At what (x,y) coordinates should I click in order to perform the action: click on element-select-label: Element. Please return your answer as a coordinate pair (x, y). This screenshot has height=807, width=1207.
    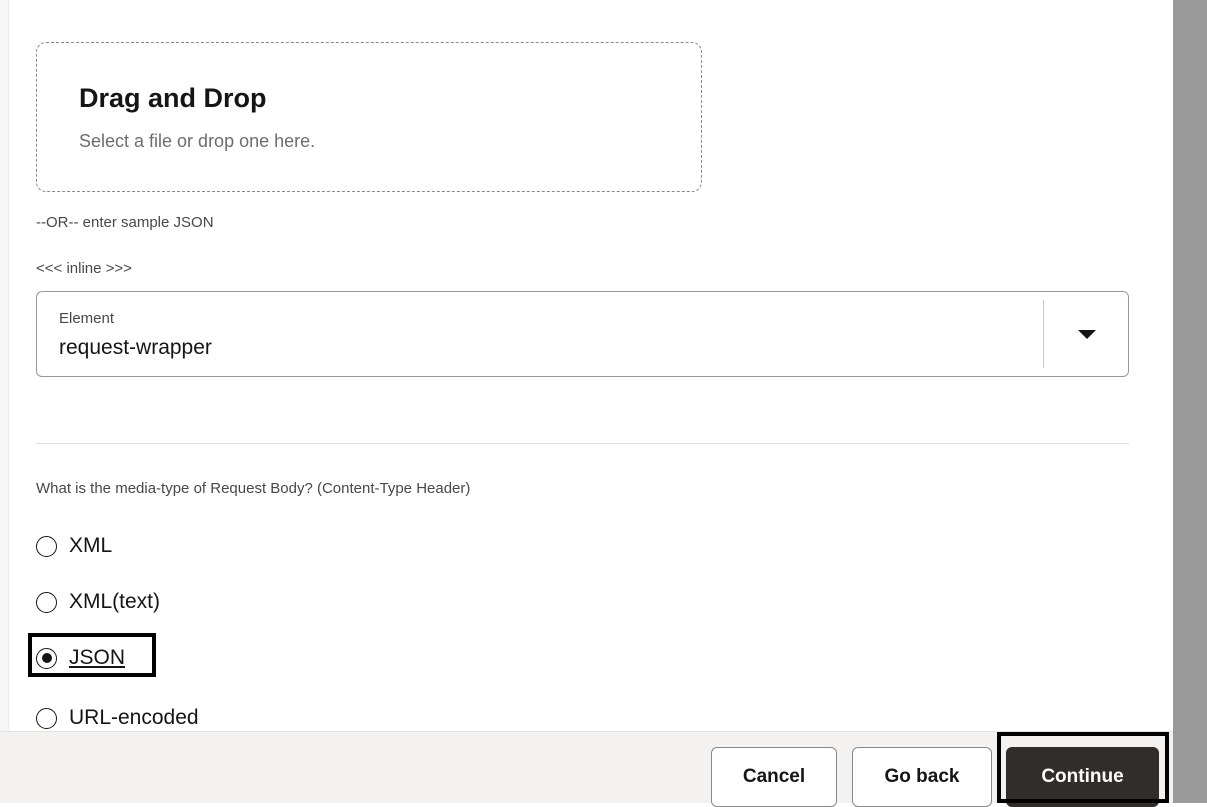
    Looking at the image, I should click on (87, 318).